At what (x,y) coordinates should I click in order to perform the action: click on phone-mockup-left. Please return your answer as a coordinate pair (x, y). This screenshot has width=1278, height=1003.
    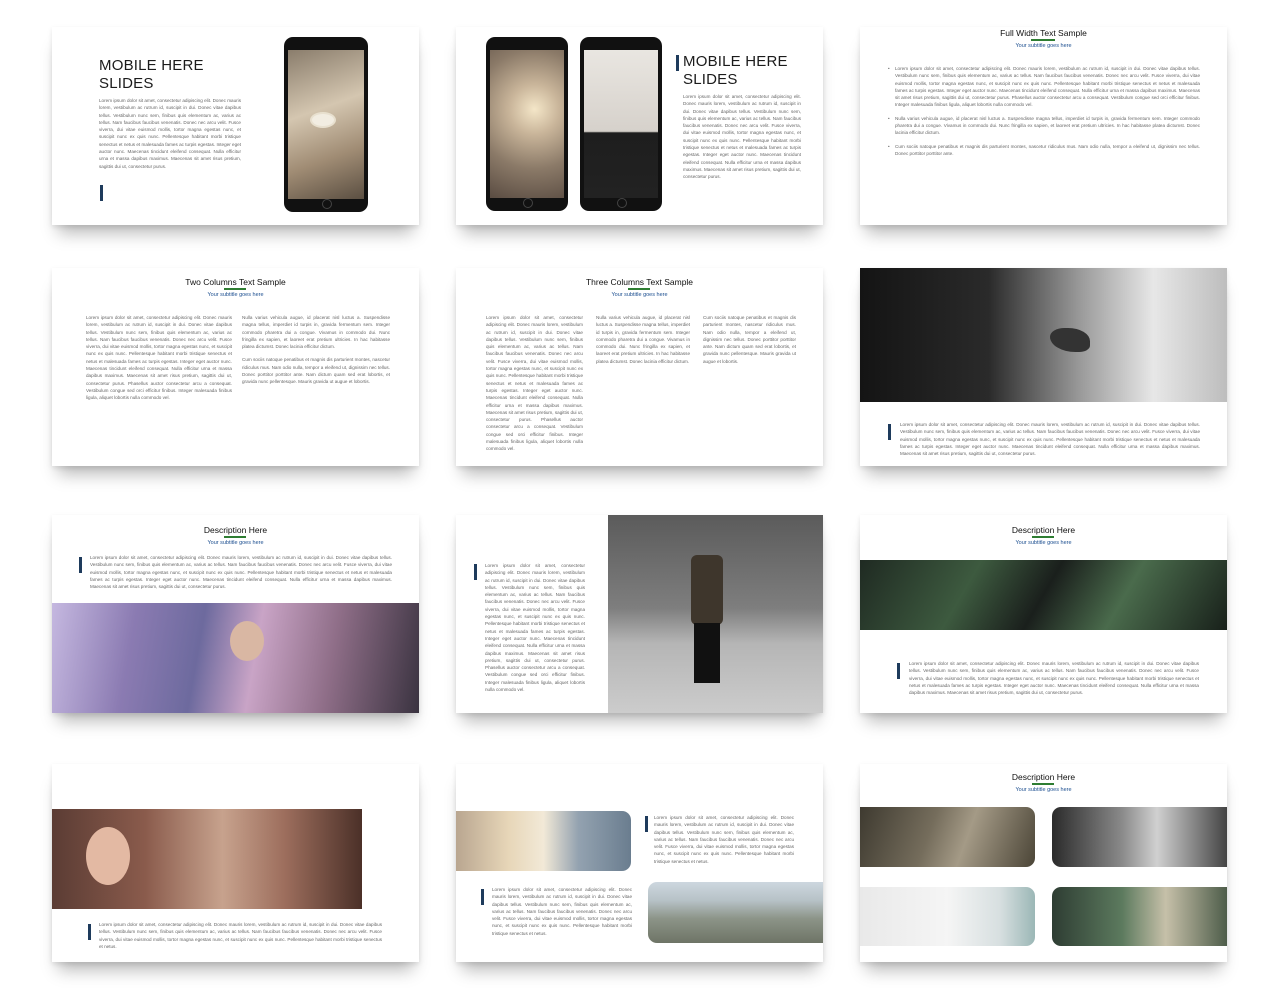
    Looking at the image, I should click on (527, 124).